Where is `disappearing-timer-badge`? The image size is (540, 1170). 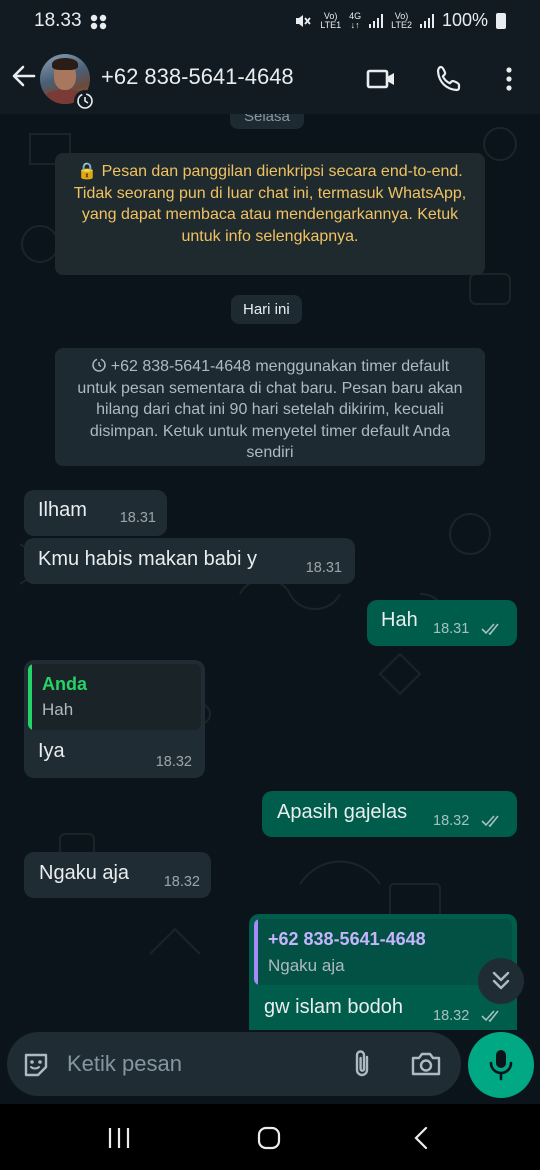
disappearing-timer-badge is located at coordinates (85, 101).